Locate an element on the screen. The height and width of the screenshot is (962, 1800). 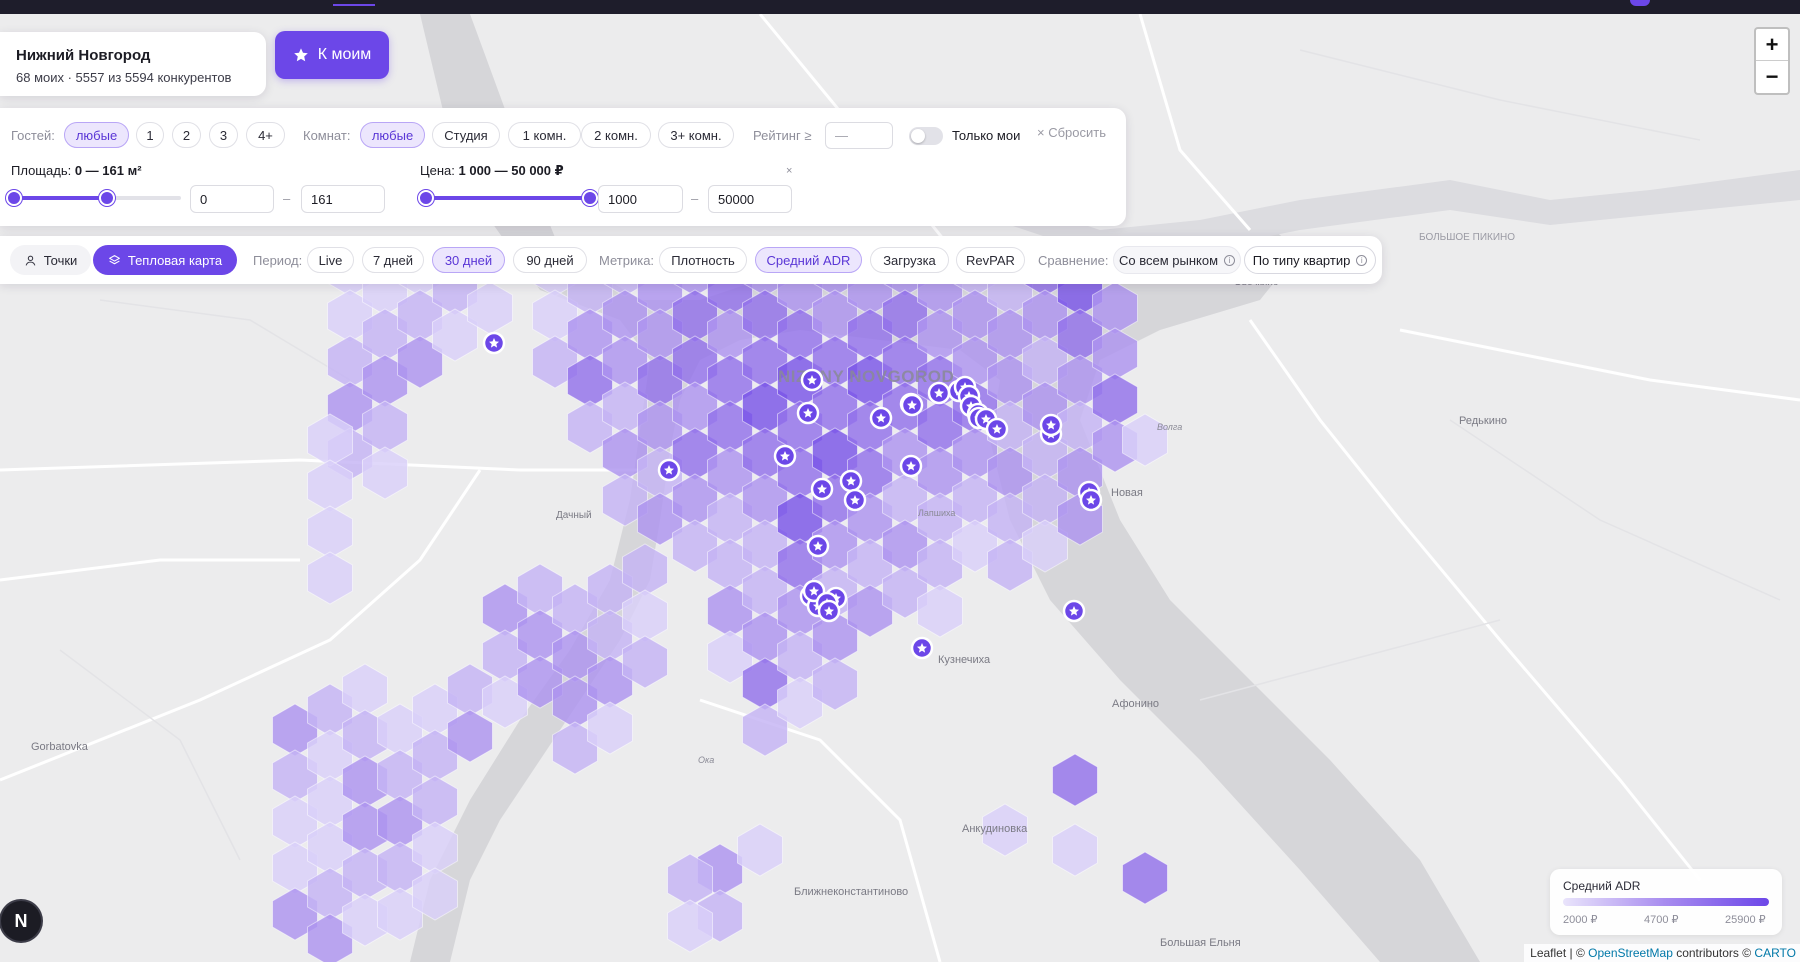
reset-filters-button: × Сбросить is located at coordinates (1071, 132).